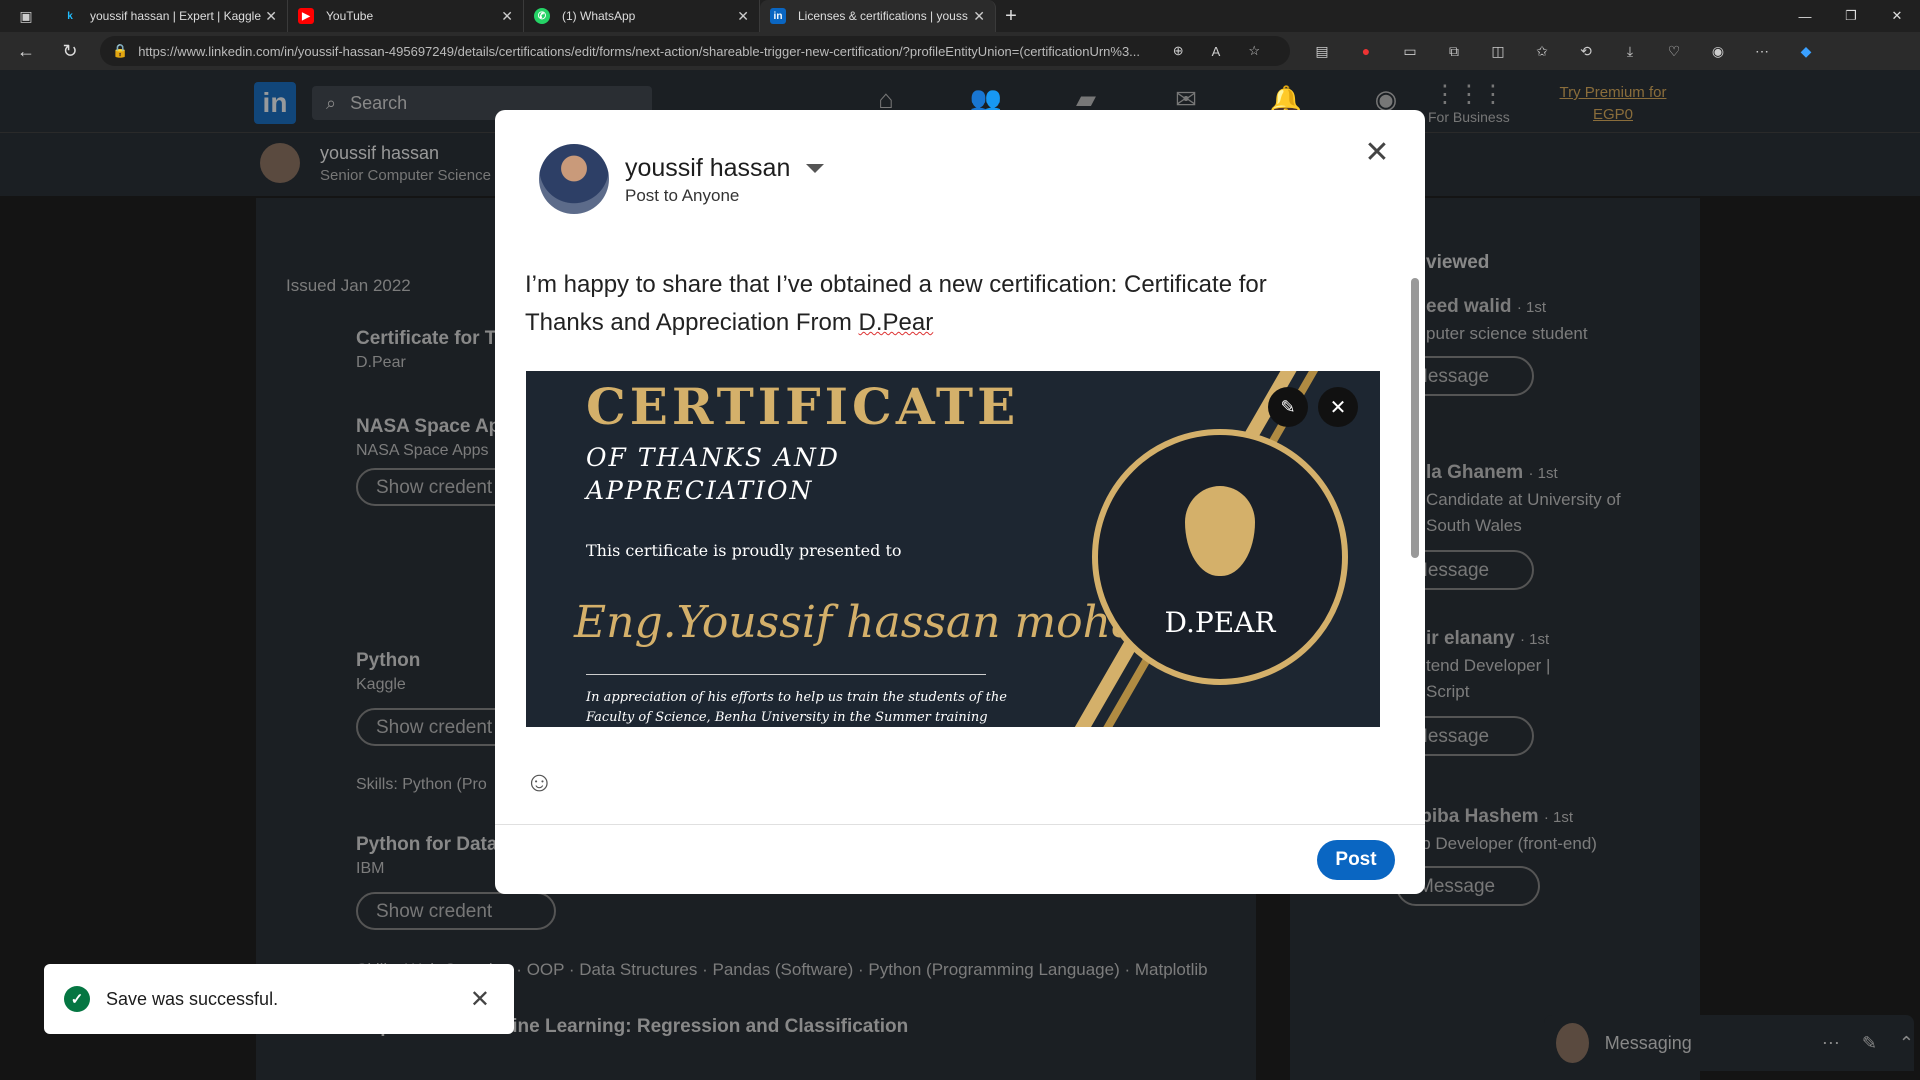 This screenshot has width=1920, height=1080. I want to click on performance-icon: ♡, so click(1674, 51).